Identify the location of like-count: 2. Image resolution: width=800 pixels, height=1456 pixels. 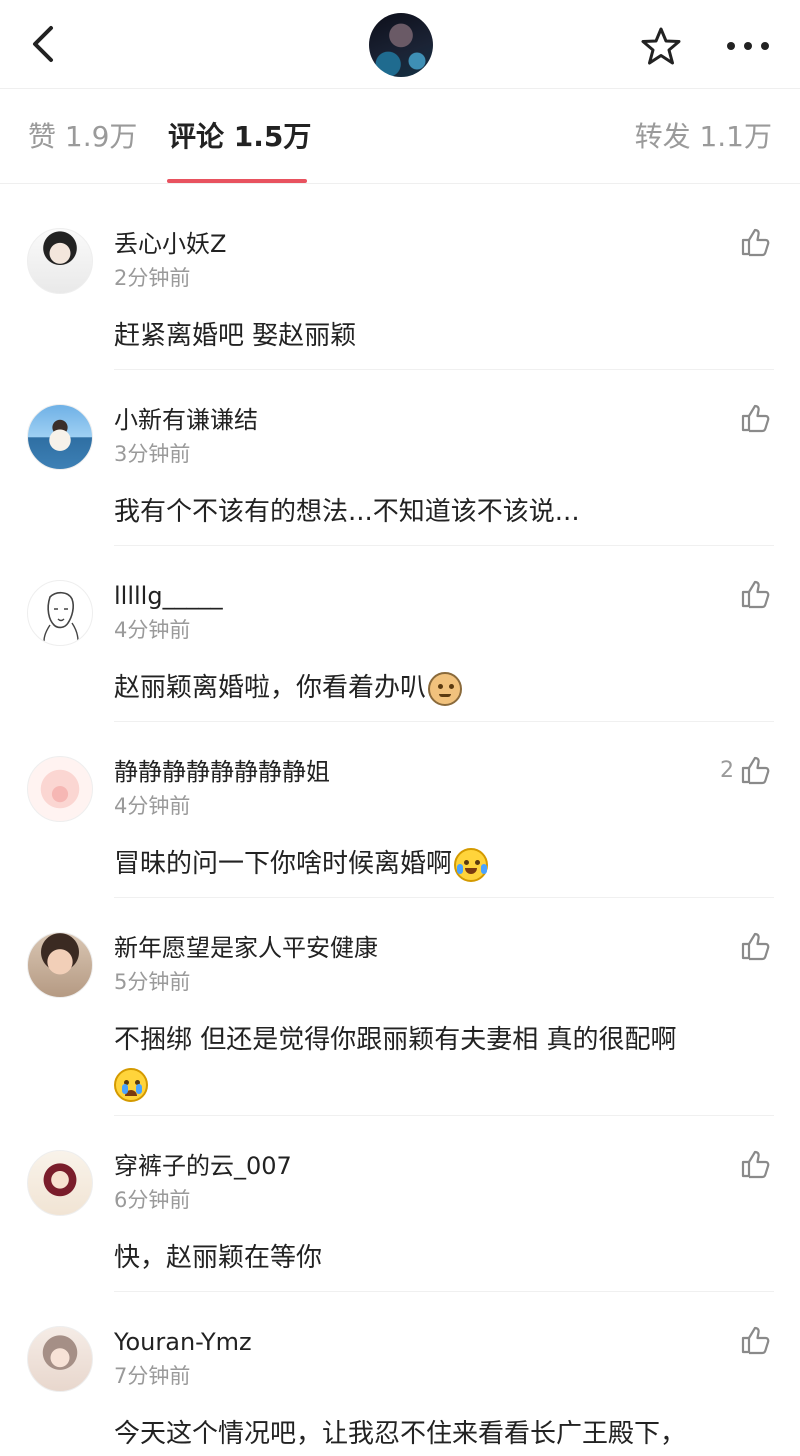
(727, 770).